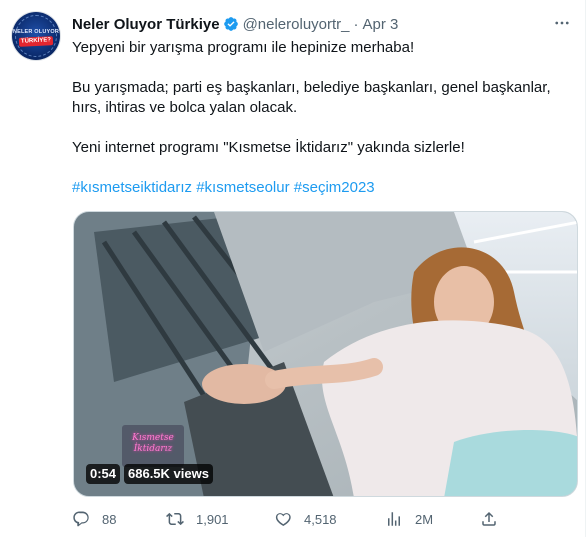  What do you see at coordinates (562, 23) in the screenshot?
I see `more-icon` at bounding box center [562, 23].